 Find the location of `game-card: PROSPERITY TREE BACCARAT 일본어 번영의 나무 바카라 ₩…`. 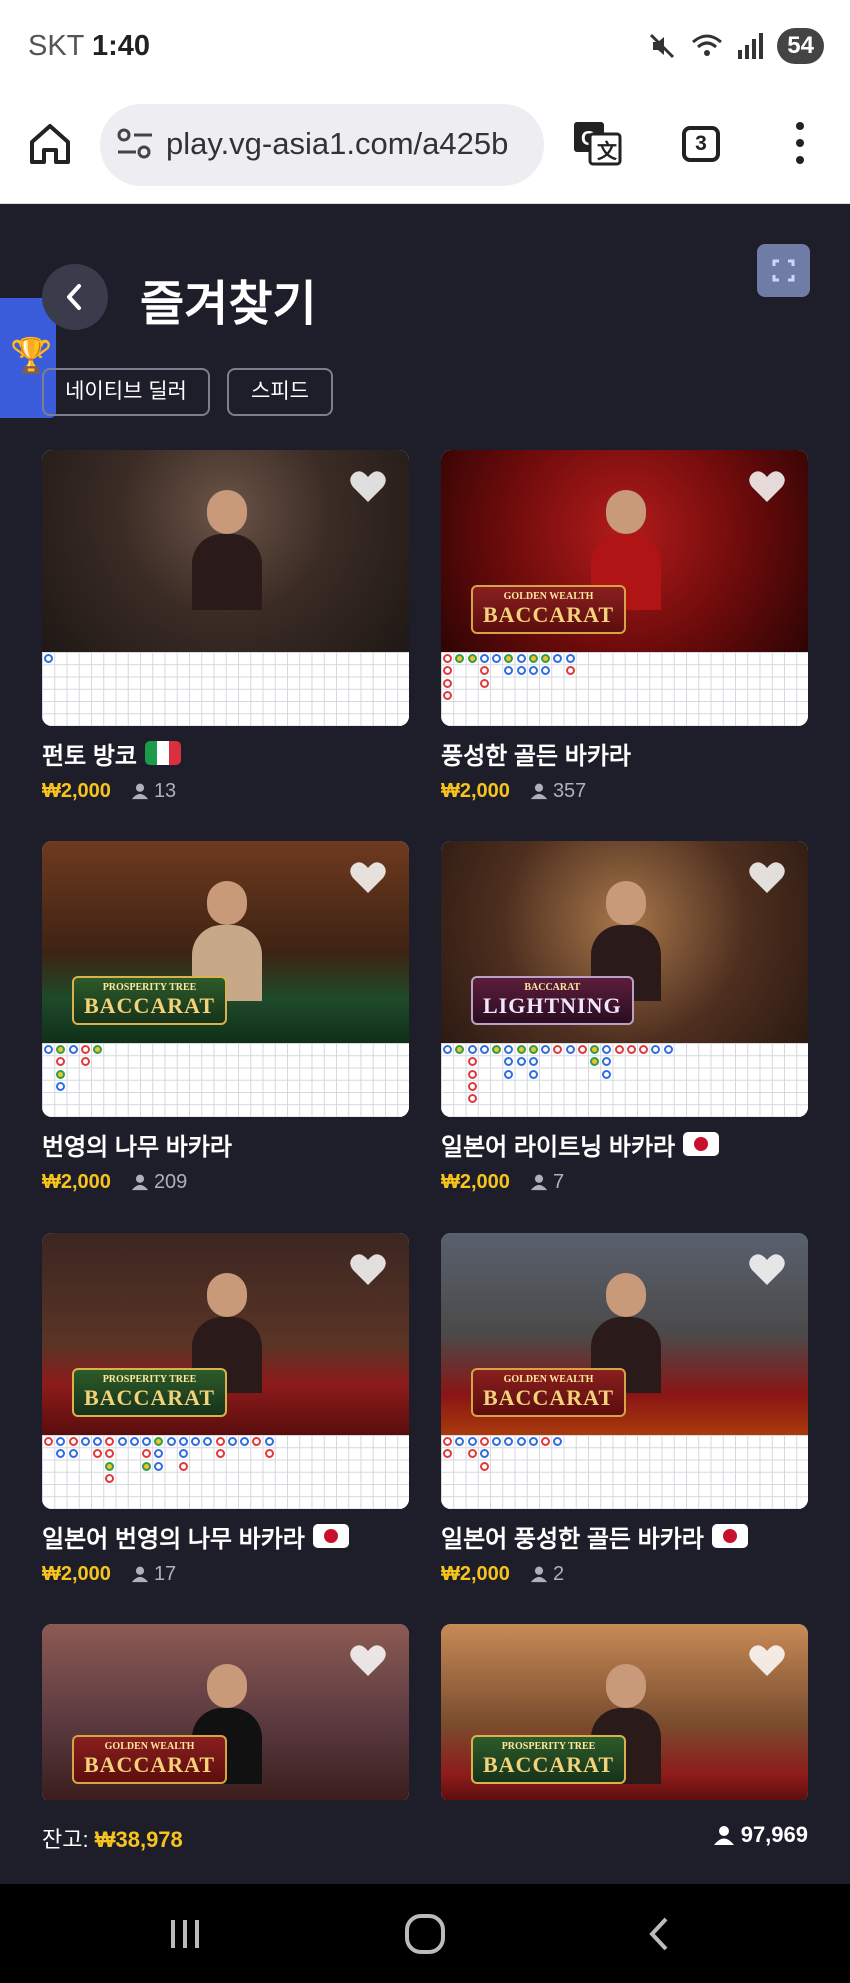

game-card: PROSPERITY TREE BACCARAT 일본어 번영의 나무 바카라 ₩… is located at coordinates (225, 1411).